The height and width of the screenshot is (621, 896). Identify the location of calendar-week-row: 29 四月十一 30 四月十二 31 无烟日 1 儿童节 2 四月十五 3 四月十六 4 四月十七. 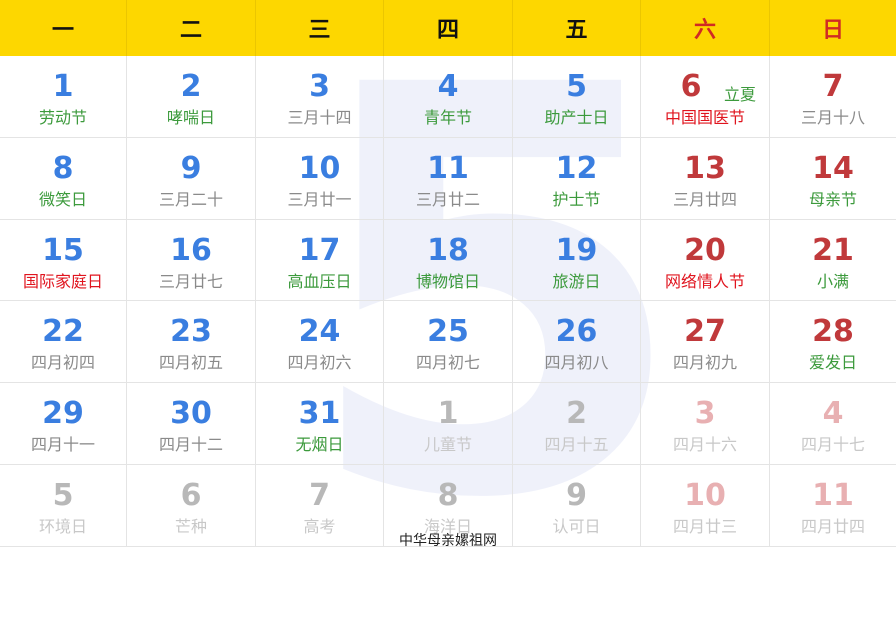
(448, 424).